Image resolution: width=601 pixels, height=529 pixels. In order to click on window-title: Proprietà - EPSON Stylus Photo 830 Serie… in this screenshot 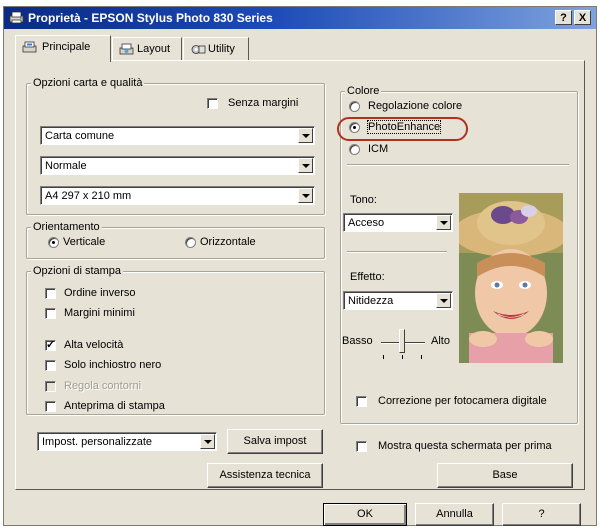, I will do `click(150, 18)`.